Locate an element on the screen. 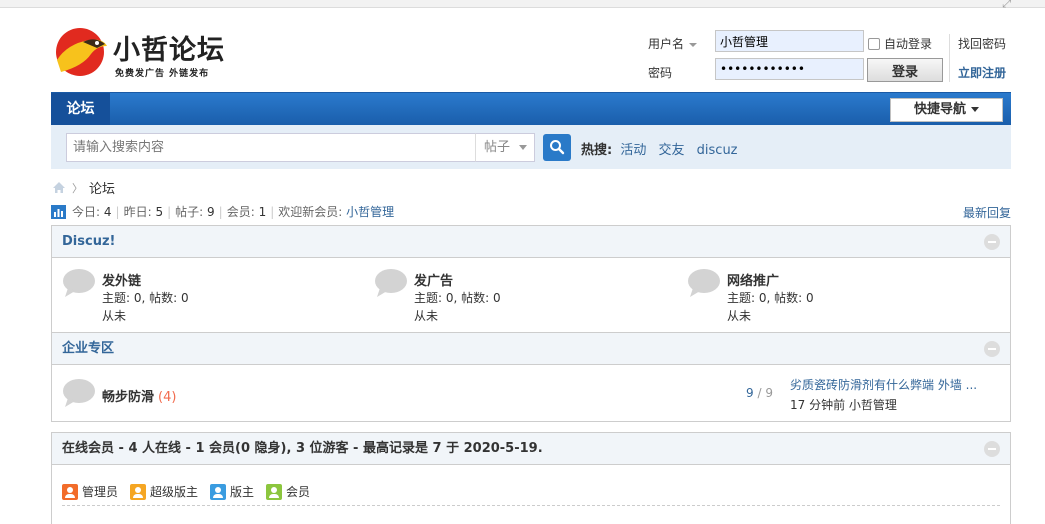 The height and width of the screenshot is (524, 1045). login-button: 登录 is located at coordinates (905, 70).